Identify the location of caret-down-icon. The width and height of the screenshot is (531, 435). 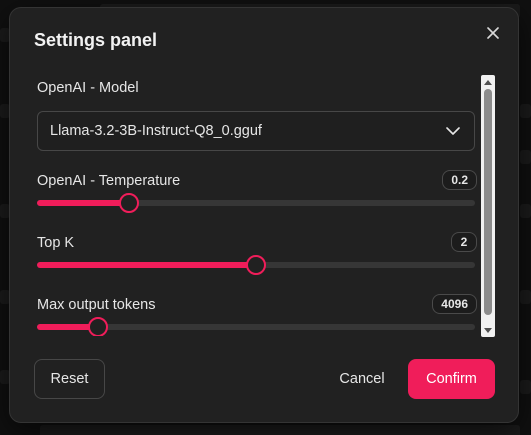
(488, 330).